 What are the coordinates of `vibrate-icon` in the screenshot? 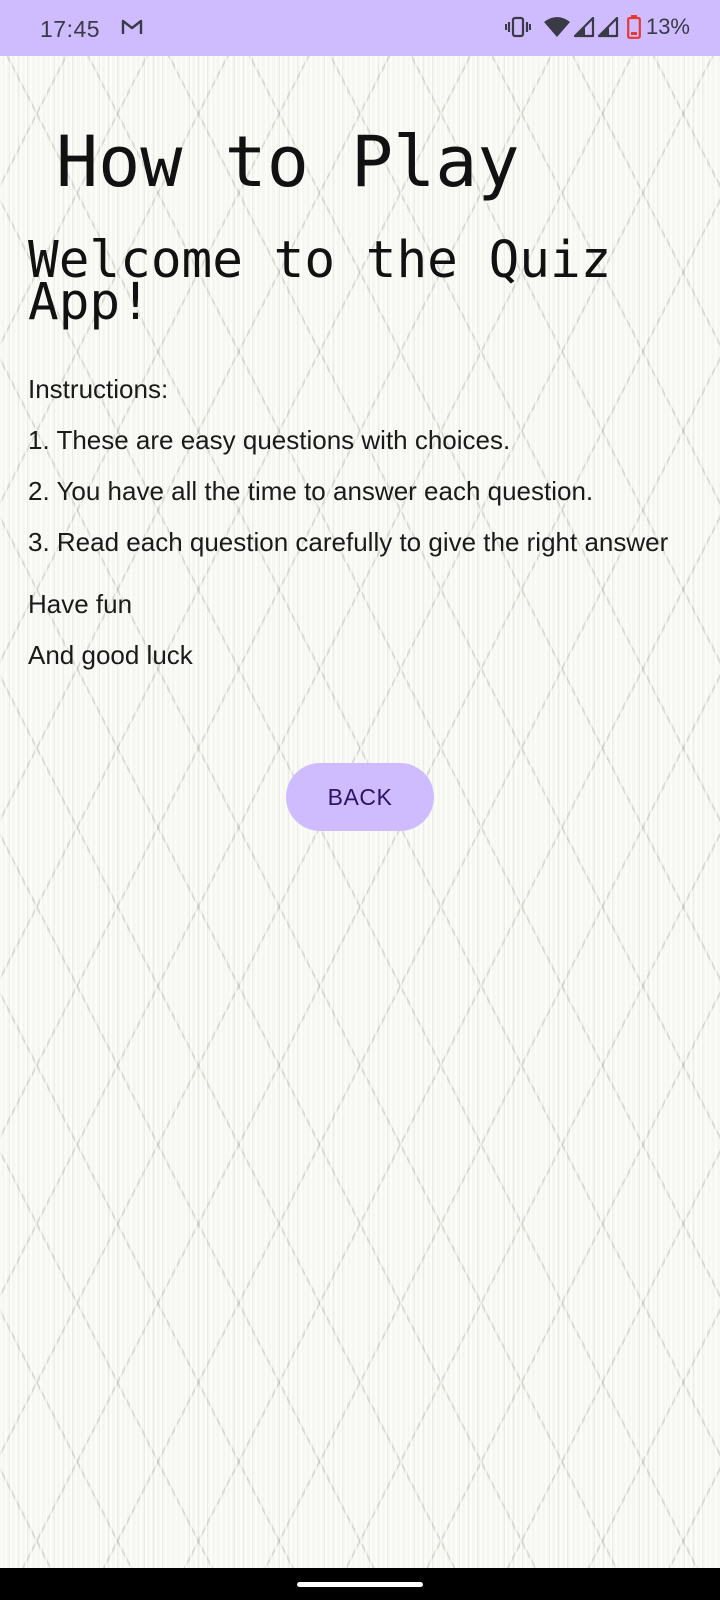 It's located at (517, 27).